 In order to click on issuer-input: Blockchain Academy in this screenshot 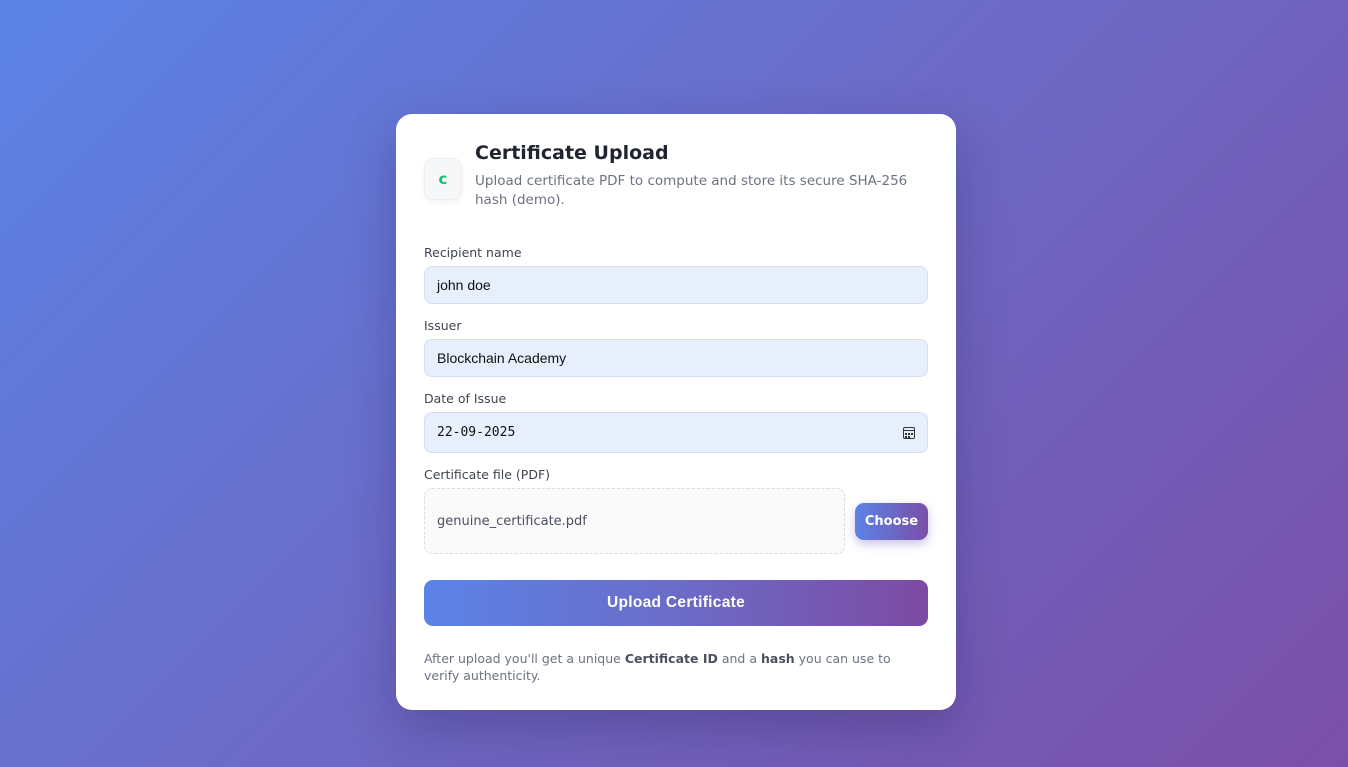, I will do `click(676, 358)`.